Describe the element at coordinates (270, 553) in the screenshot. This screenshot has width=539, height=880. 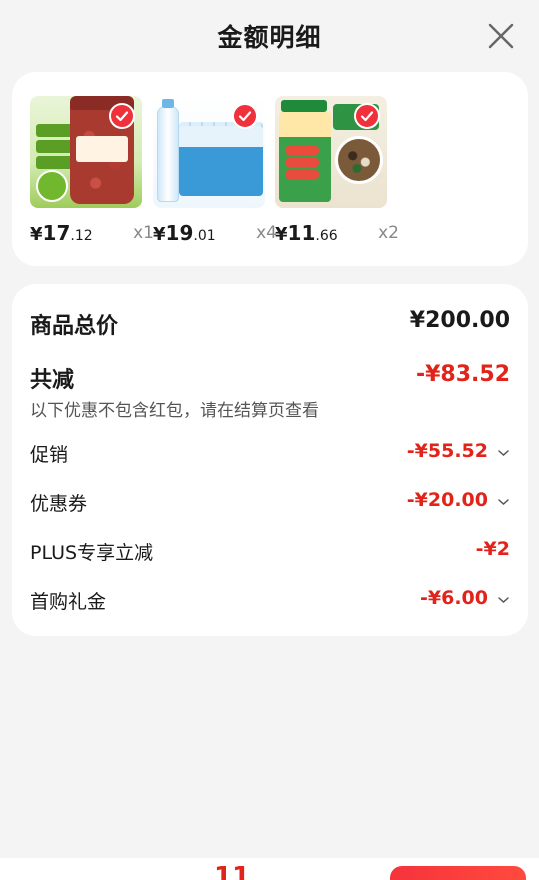
I see `discount-row-plus: PLUS专享立减 -¥2` at that location.